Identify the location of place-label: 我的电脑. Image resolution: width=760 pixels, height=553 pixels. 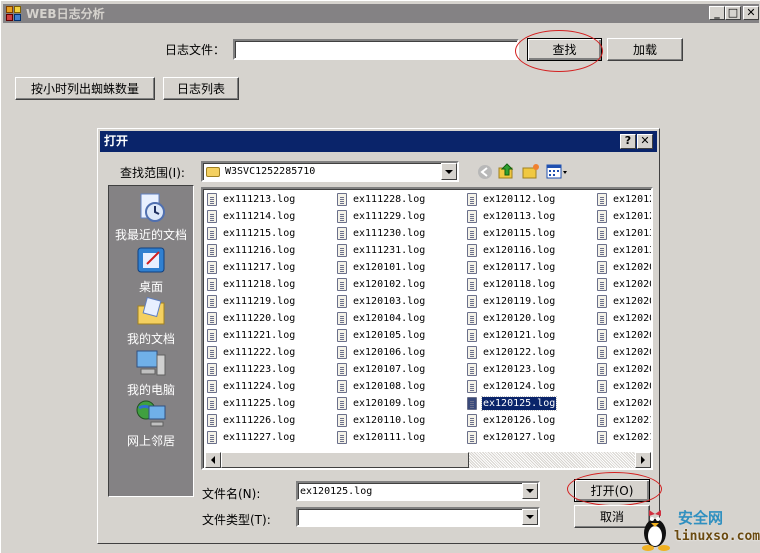
(150, 390).